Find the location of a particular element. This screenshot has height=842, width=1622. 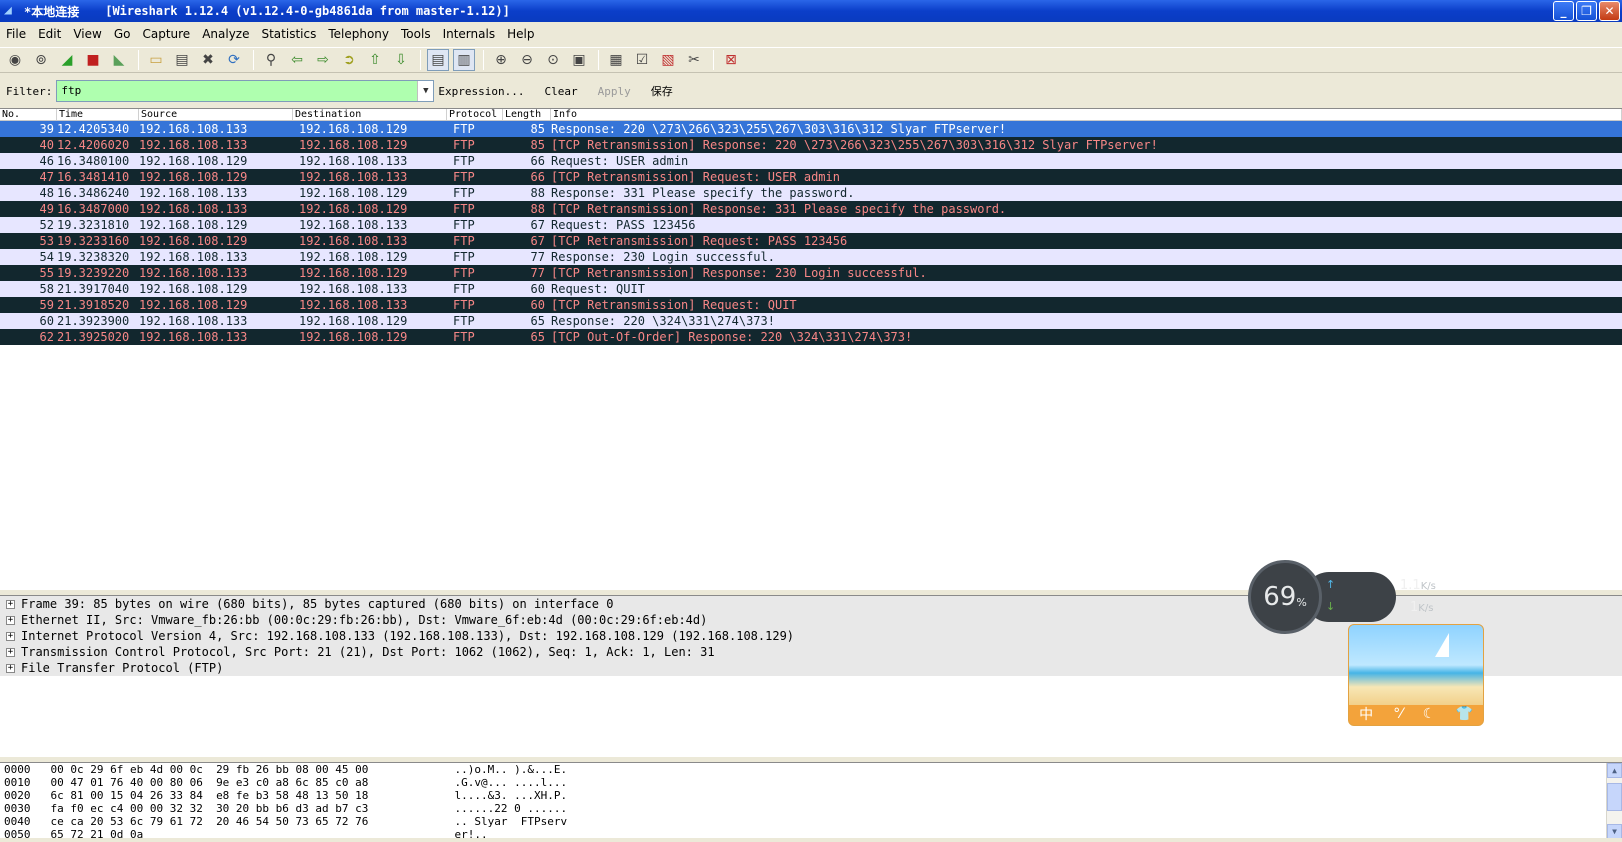

zoom-in-icon: ⊕ is located at coordinates (501, 60).